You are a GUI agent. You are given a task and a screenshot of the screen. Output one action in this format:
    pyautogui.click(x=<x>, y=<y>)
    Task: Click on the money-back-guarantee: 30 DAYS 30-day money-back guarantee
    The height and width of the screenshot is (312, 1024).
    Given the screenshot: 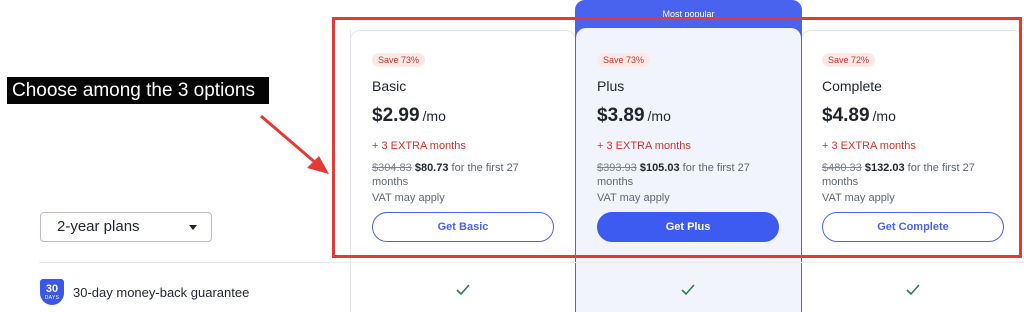 What is the action you would take?
    pyautogui.click(x=144, y=292)
    